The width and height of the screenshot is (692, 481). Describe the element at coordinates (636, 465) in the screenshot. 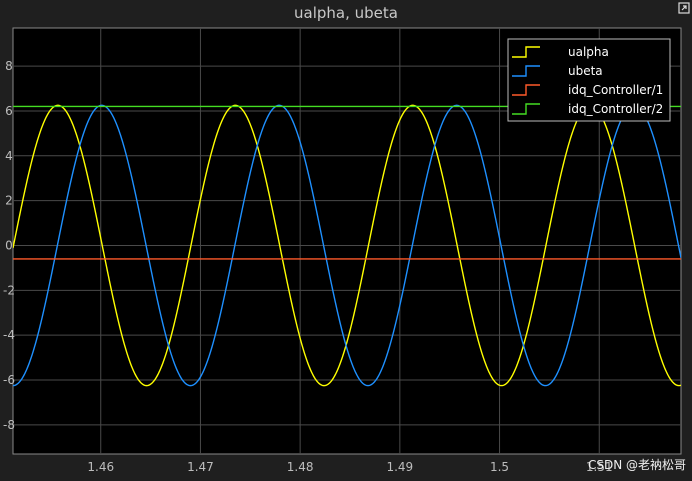

I see `watermark: CSDN @老衲松哥` at that location.